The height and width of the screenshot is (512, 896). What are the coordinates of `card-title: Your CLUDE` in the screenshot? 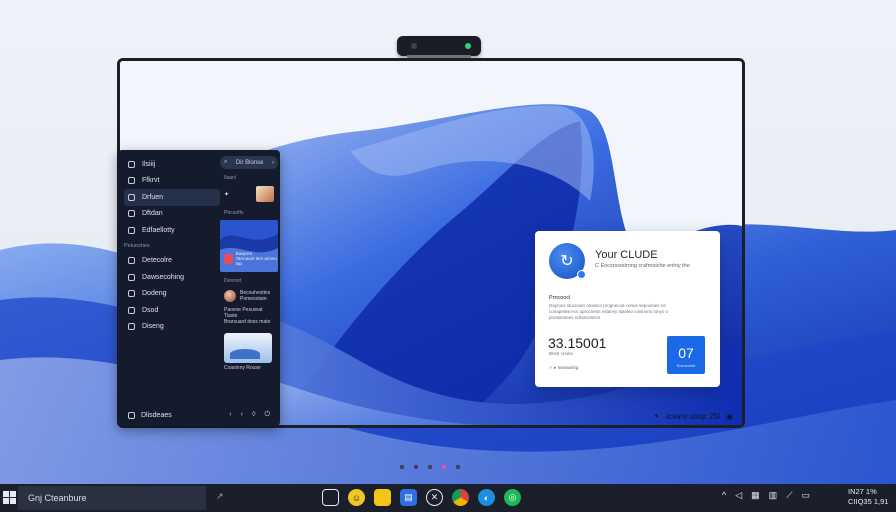 It's located at (626, 255).